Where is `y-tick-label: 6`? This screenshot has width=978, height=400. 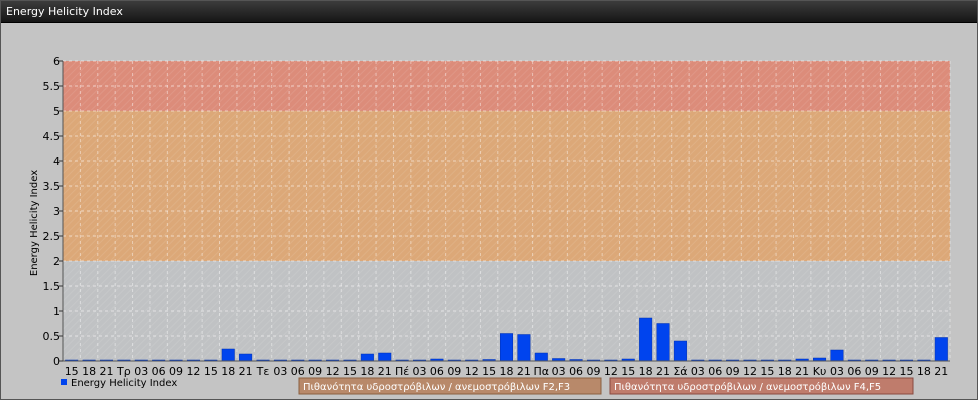
y-tick-label: 6 is located at coordinates (56, 61).